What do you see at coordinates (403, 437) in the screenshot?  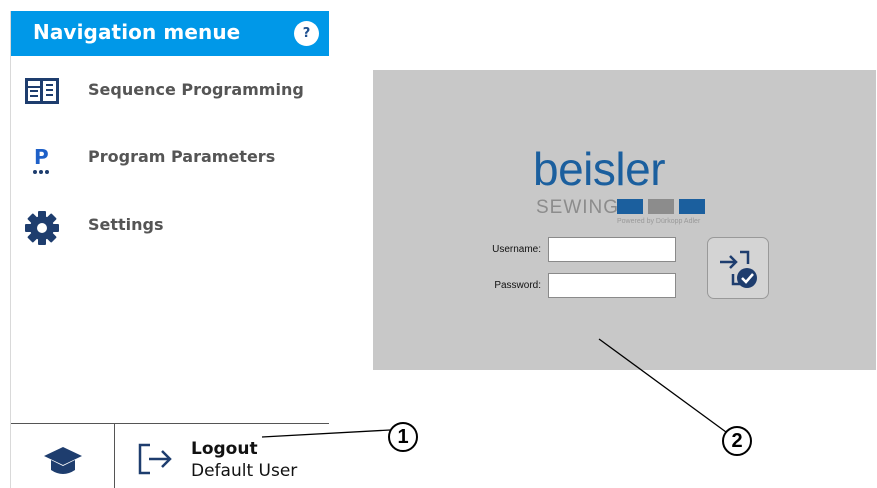 I see `callout-marker-1: 1` at bounding box center [403, 437].